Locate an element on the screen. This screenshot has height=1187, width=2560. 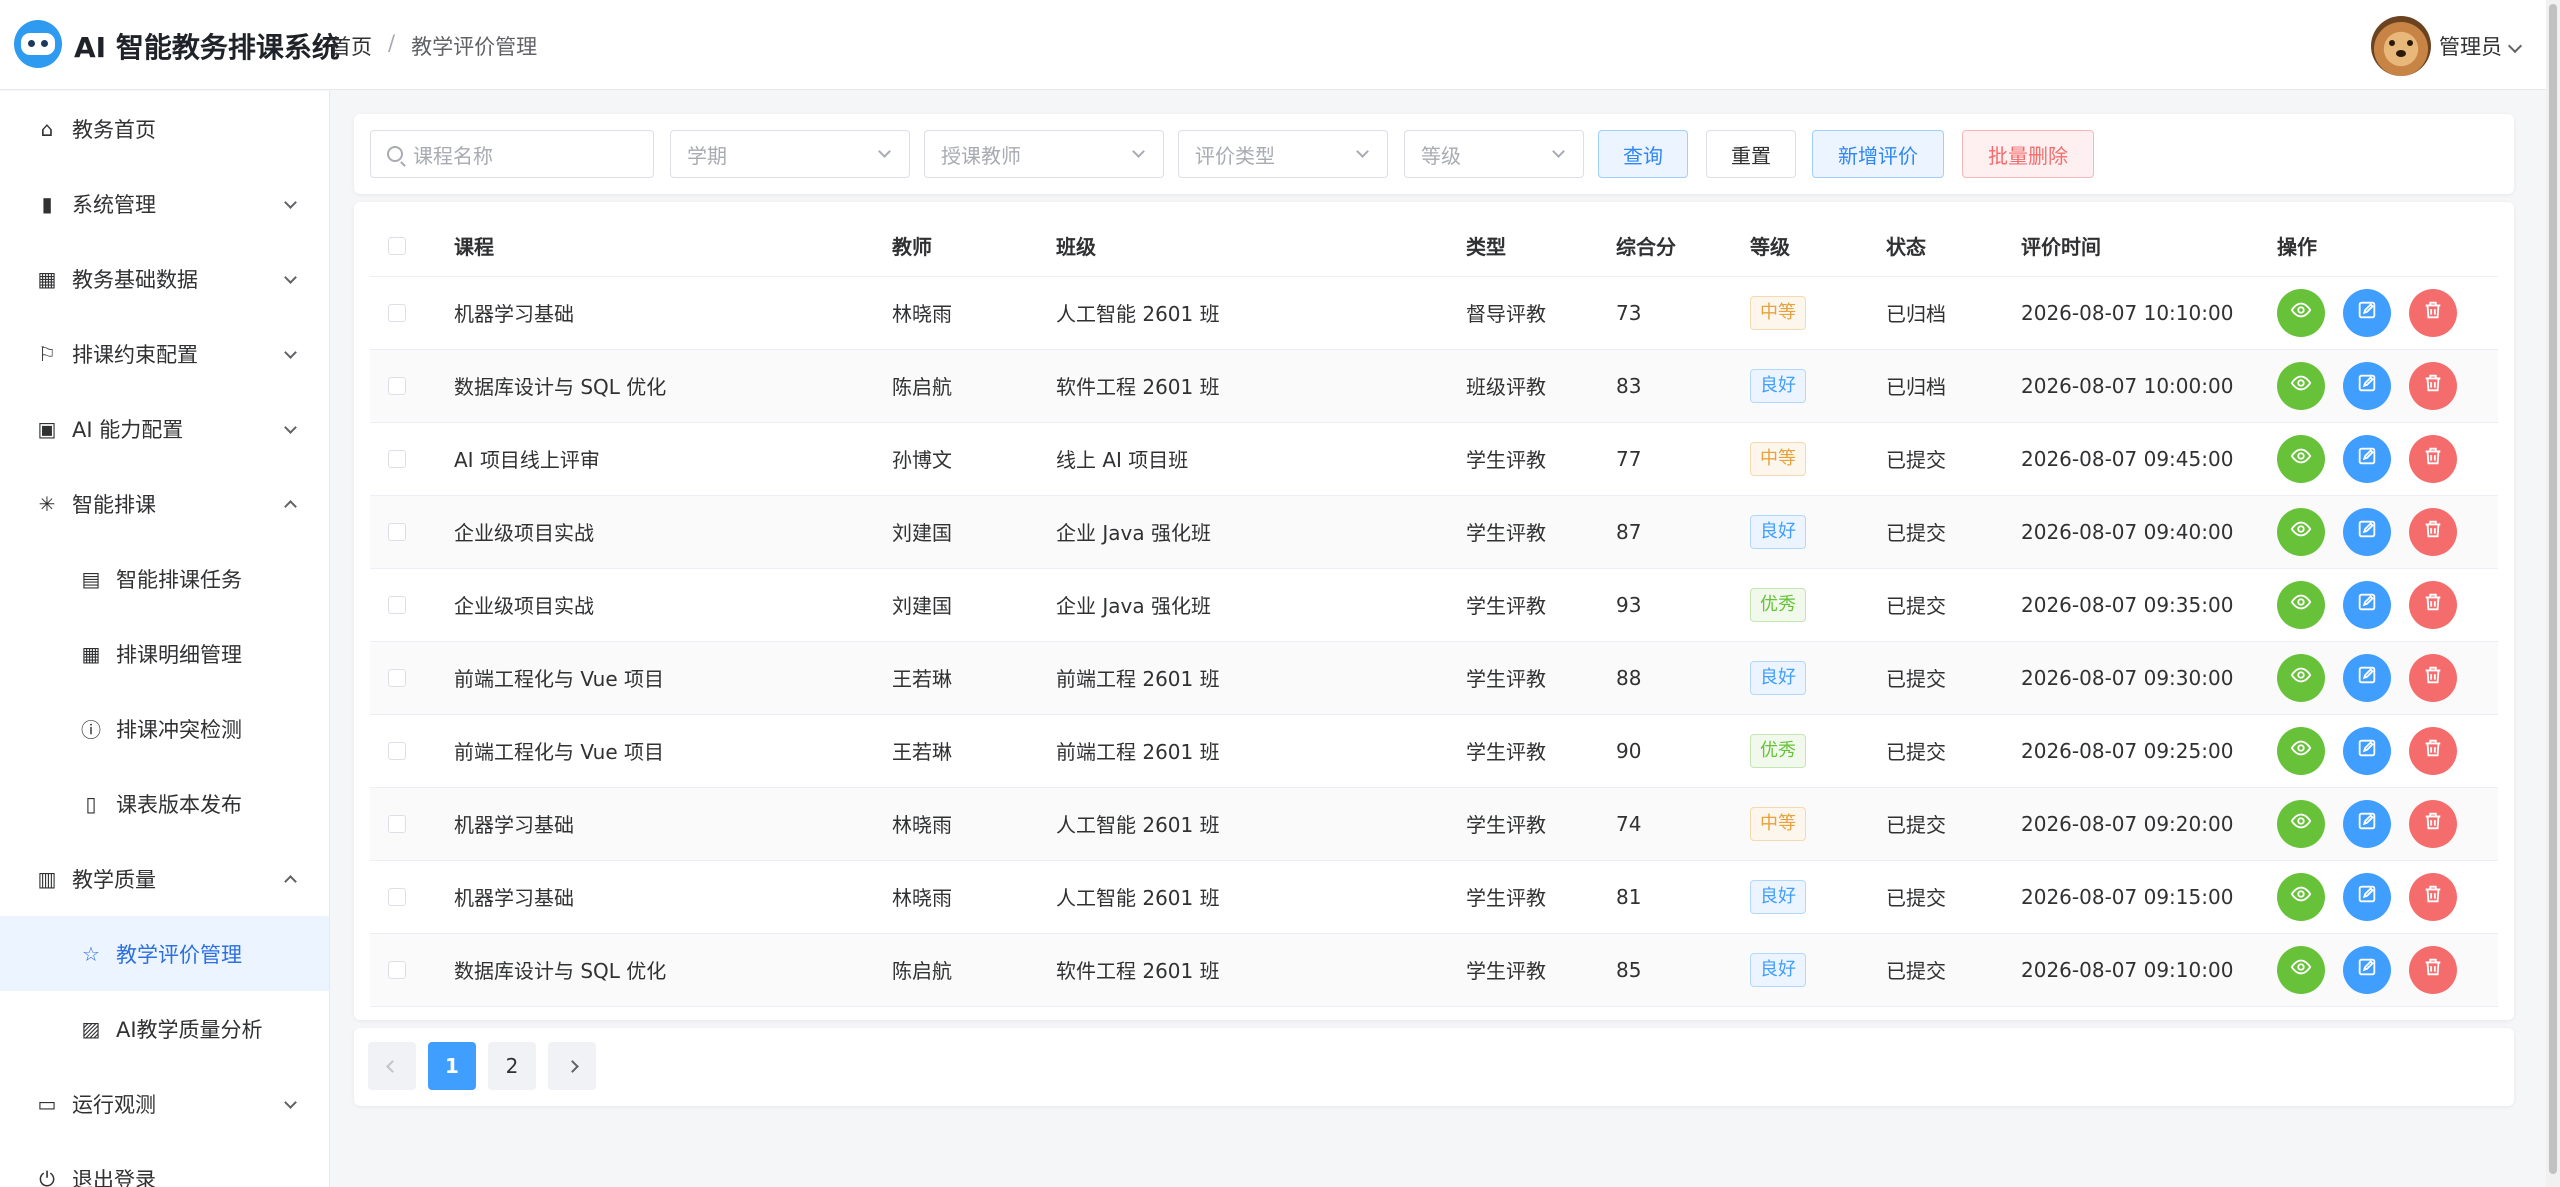
sidebar-item-14: ⏻ 退出登录 is located at coordinates (164, 1164).